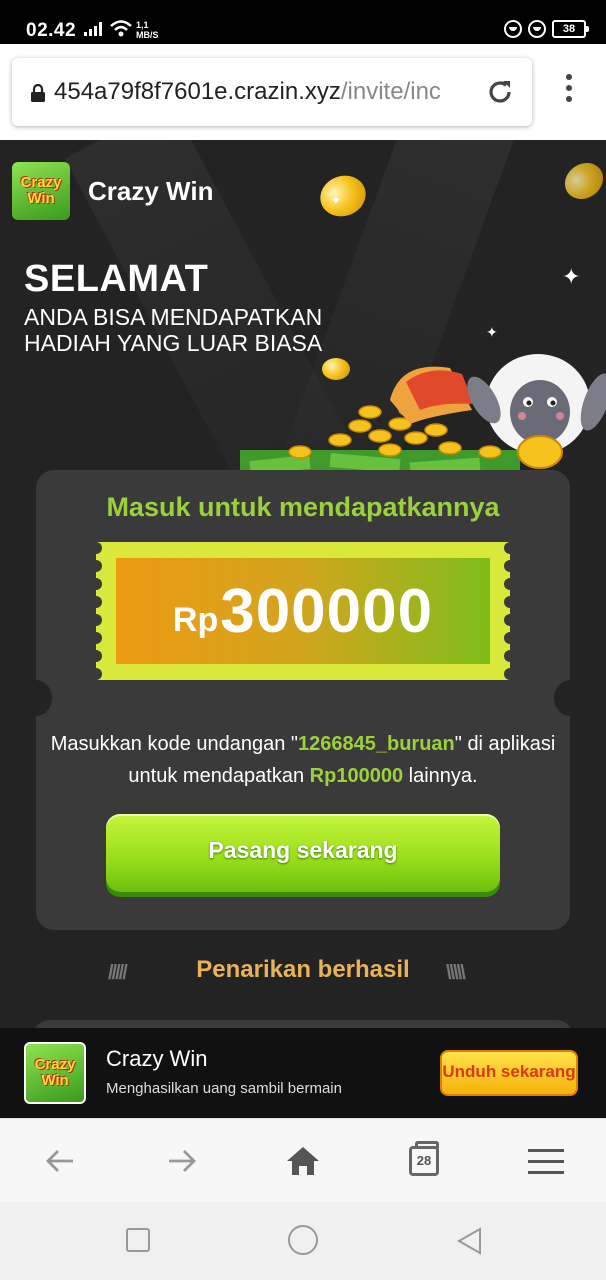 The height and width of the screenshot is (1280, 606). I want to click on browser-toolbar: 28, so click(303, 1160).